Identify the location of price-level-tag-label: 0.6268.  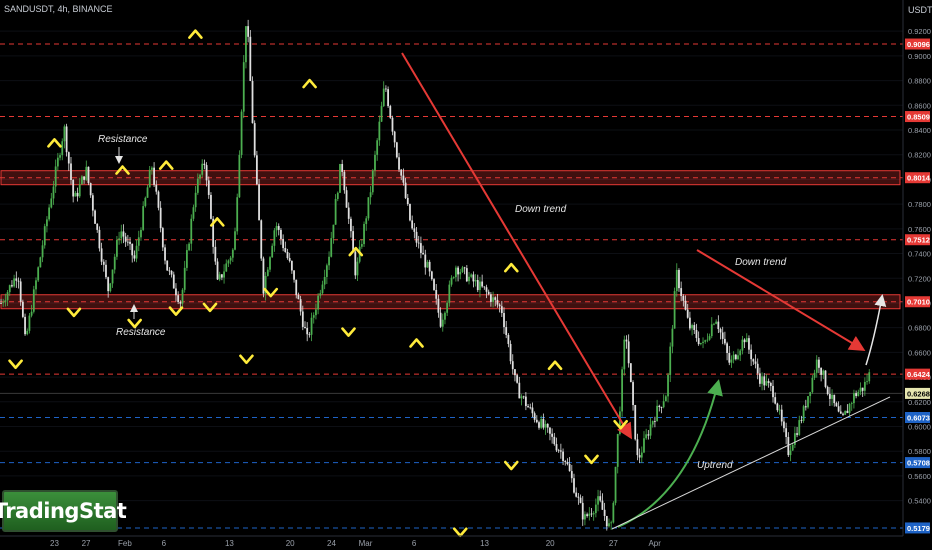
(918, 393).